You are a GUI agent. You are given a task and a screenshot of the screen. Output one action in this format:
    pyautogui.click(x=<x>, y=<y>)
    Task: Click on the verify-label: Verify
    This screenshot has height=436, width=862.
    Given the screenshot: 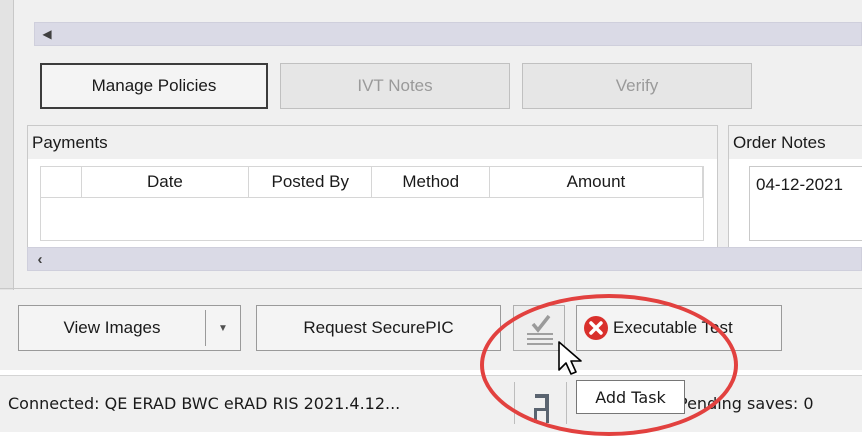 What is the action you would take?
    pyautogui.click(x=637, y=85)
    